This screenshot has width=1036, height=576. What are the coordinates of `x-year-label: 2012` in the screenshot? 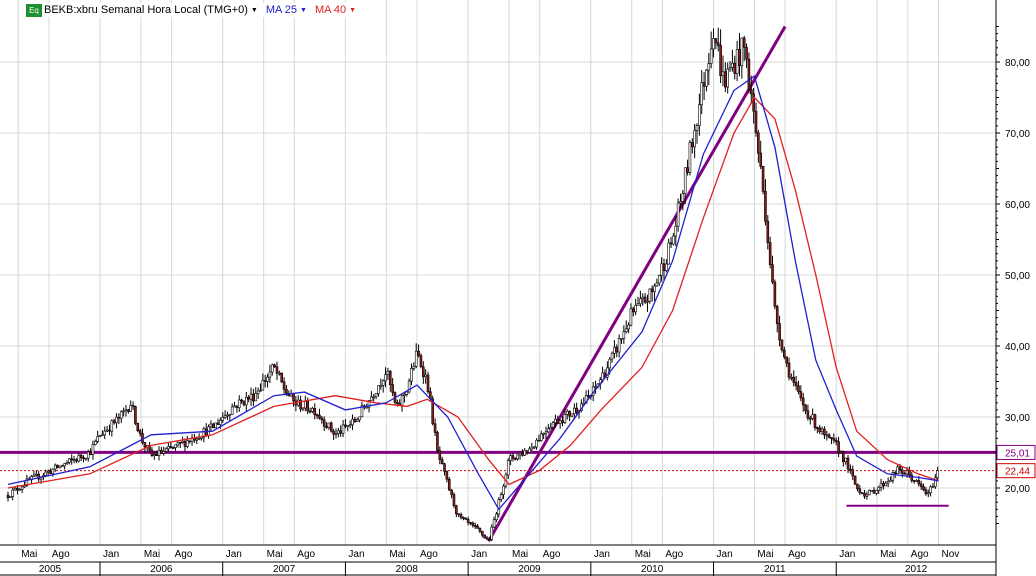 It's located at (916, 569).